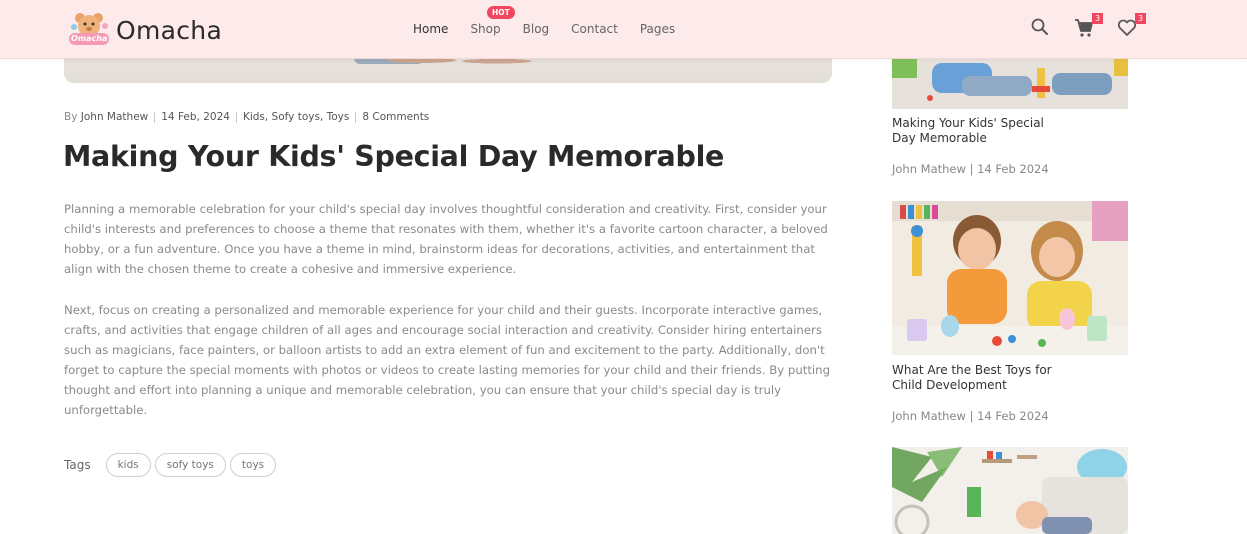  I want to click on tag-kids: kids, so click(128, 465).